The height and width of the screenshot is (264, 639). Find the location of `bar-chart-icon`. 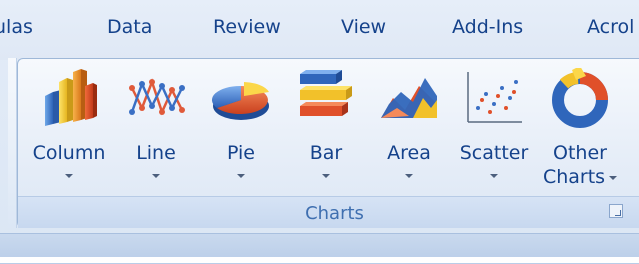

bar-chart-icon is located at coordinates (326, 93).